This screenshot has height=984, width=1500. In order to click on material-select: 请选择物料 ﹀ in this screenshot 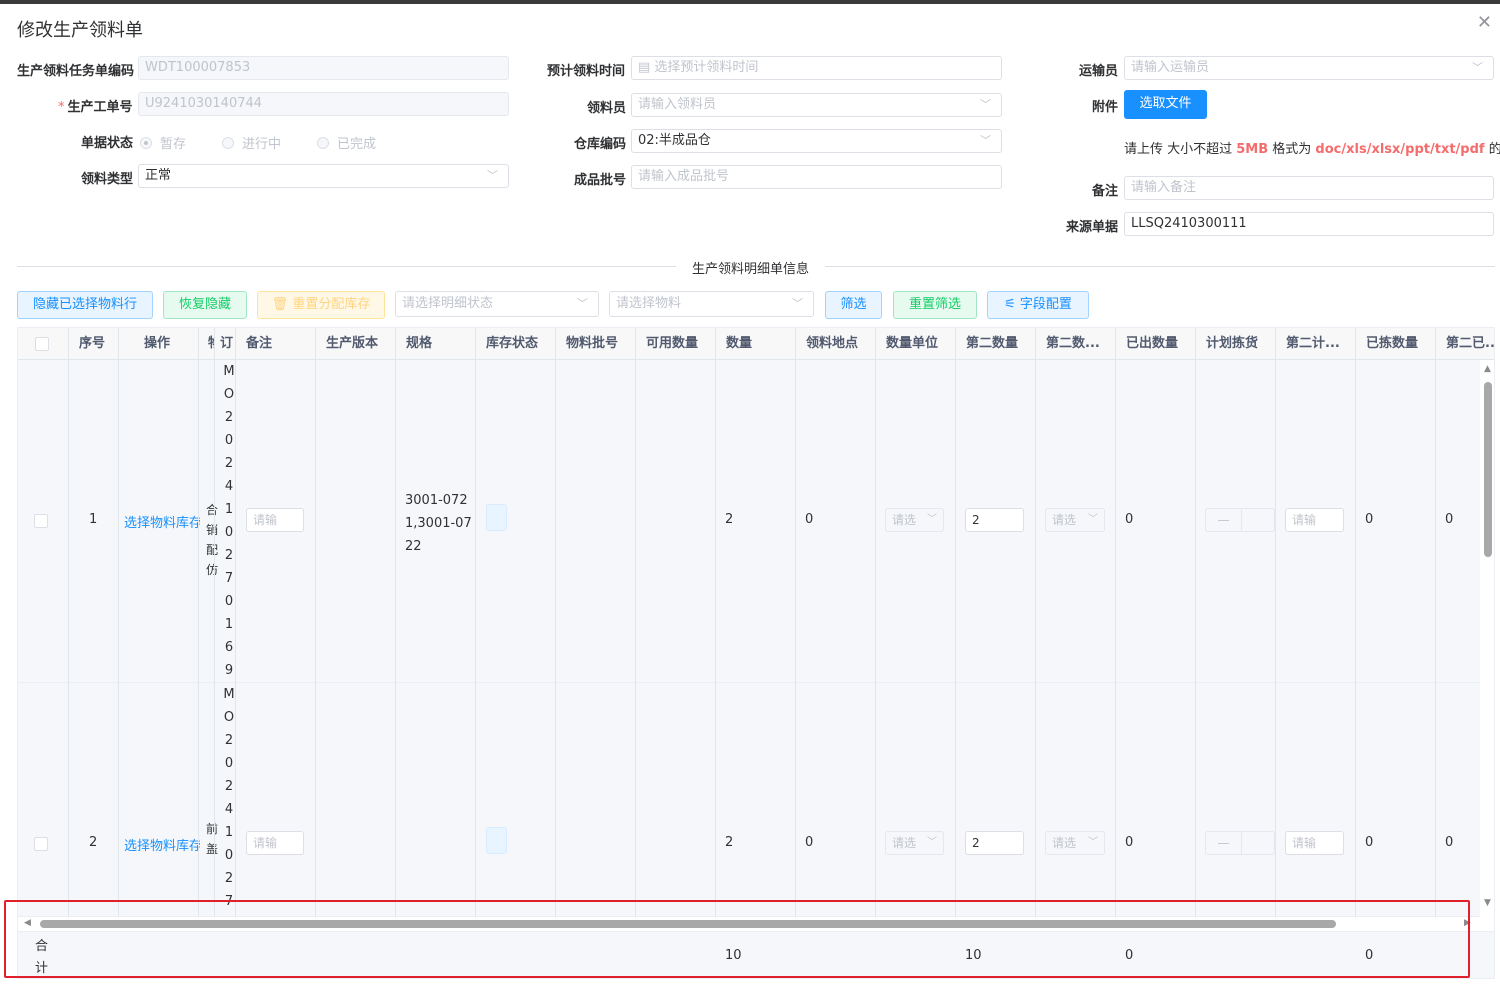, I will do `click(711, 304)`.